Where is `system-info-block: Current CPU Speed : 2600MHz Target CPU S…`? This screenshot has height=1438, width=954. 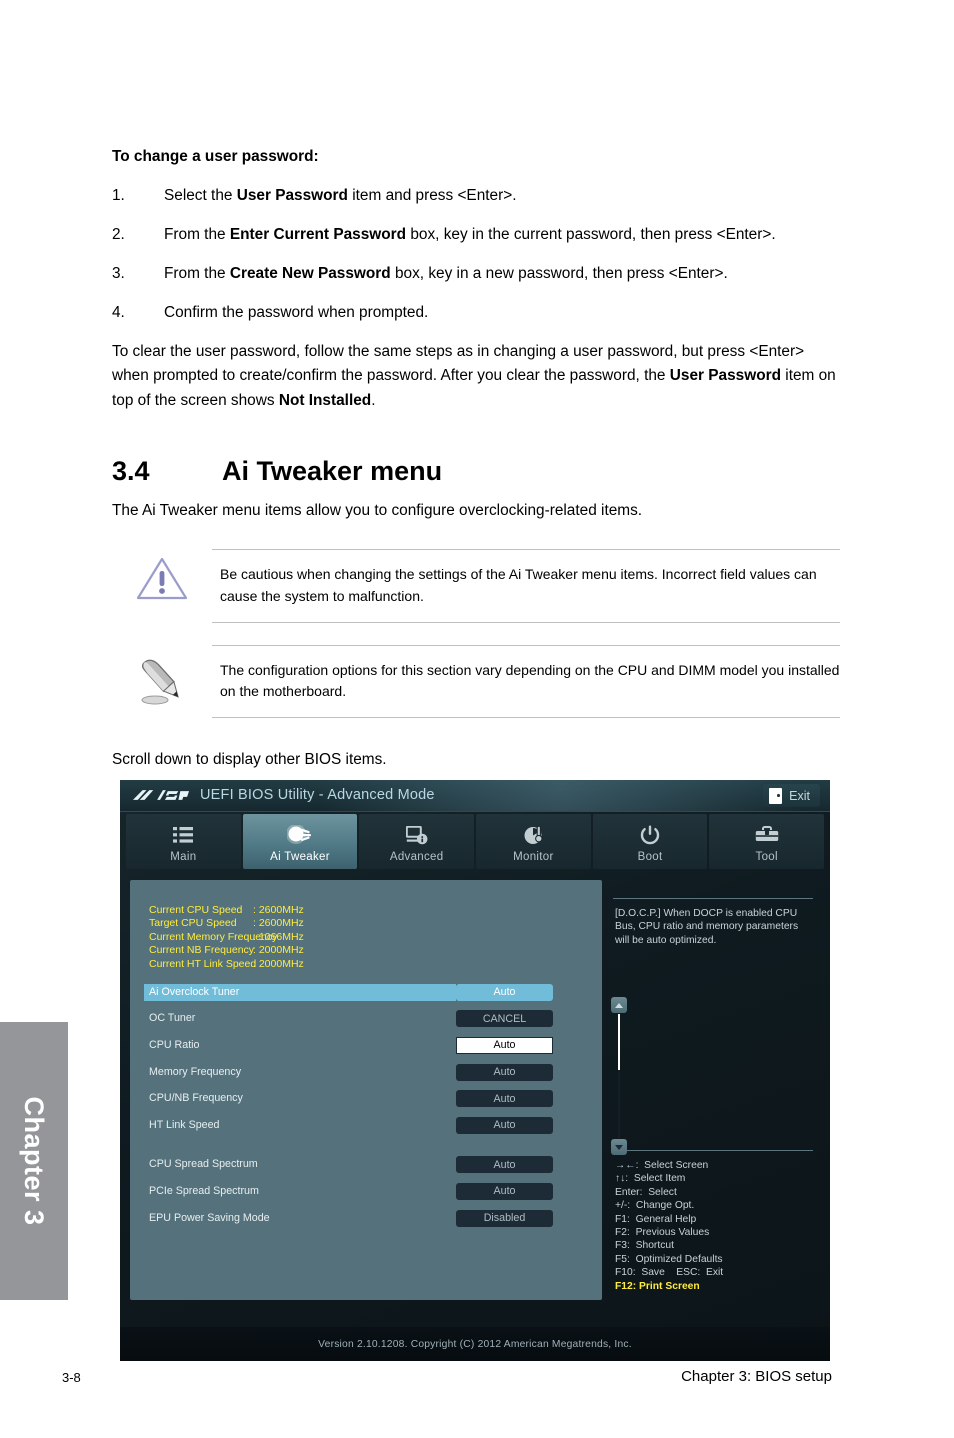 system-info-block: Current CPU Speed : 2600MHz Target CPU S… is located at coordinates (226, 937).